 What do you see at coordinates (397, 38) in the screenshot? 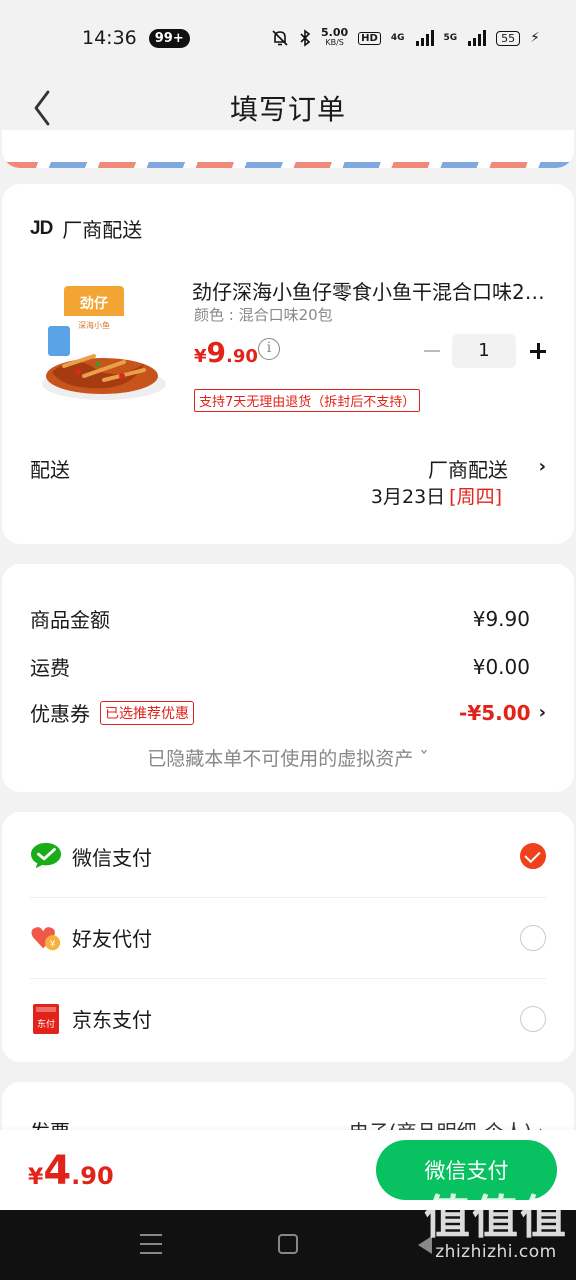
I see `network-4g-label: 4G` at bounding box center [397, 38].